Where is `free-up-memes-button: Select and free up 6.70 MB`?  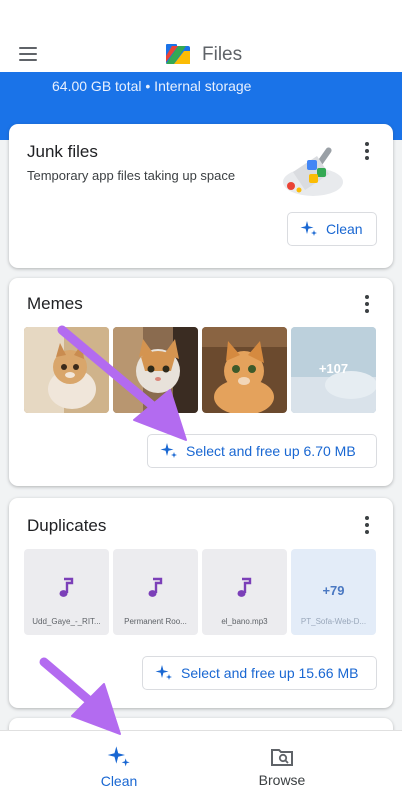
free-up-memes-button: Select and free up 6.70 MB is located at coordinates (262, 451).